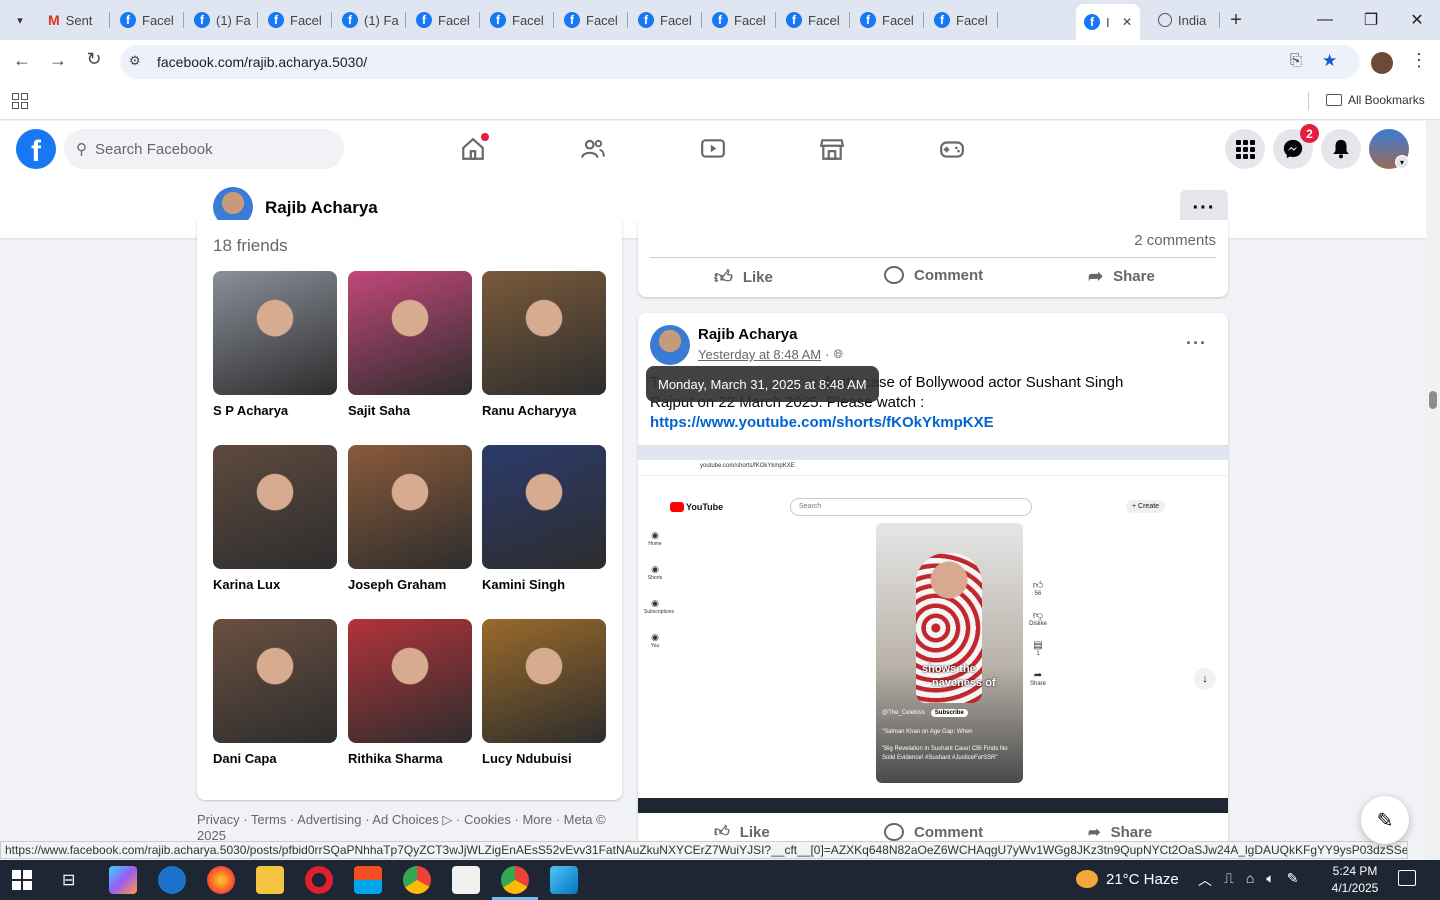  What do you see at coordinates (1325, 20) in the screenshot?
I see `minimize-button: —` at bounding box center [1325, 20].